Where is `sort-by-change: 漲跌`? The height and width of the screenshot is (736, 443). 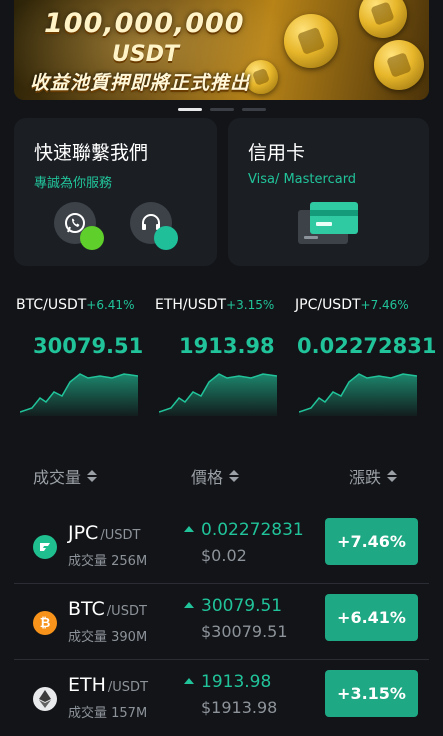
sort-by-change: 漲跌 is located at coordinates (373, 476).